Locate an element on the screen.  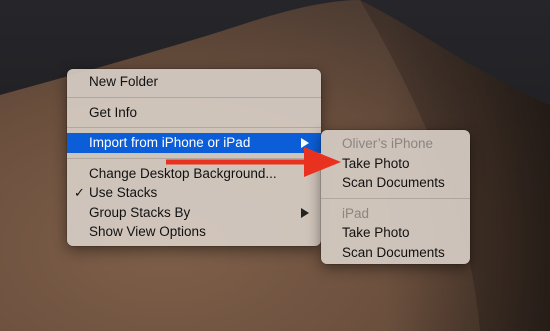
menu-item-label: New Folder is located at coordinates (124, 81).